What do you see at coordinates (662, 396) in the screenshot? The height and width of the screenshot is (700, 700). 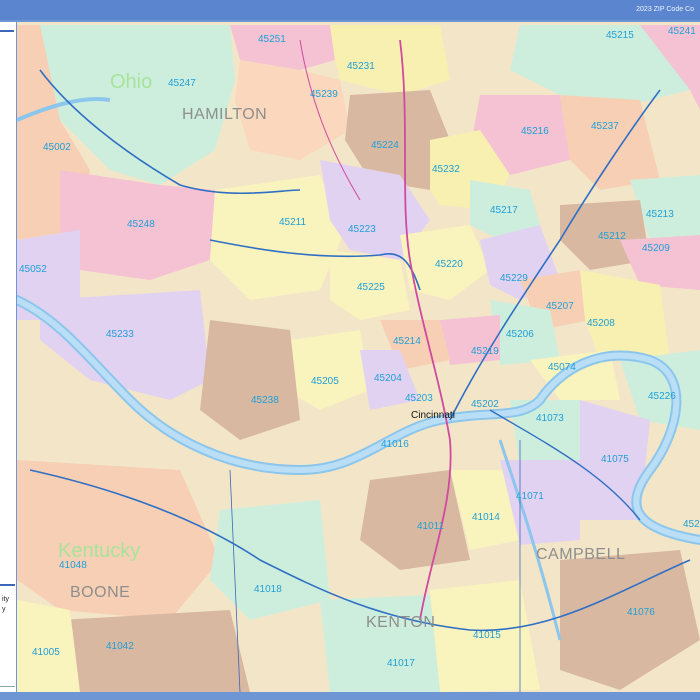 I see `zip-label: 45226` at bounding box center [662, 396].